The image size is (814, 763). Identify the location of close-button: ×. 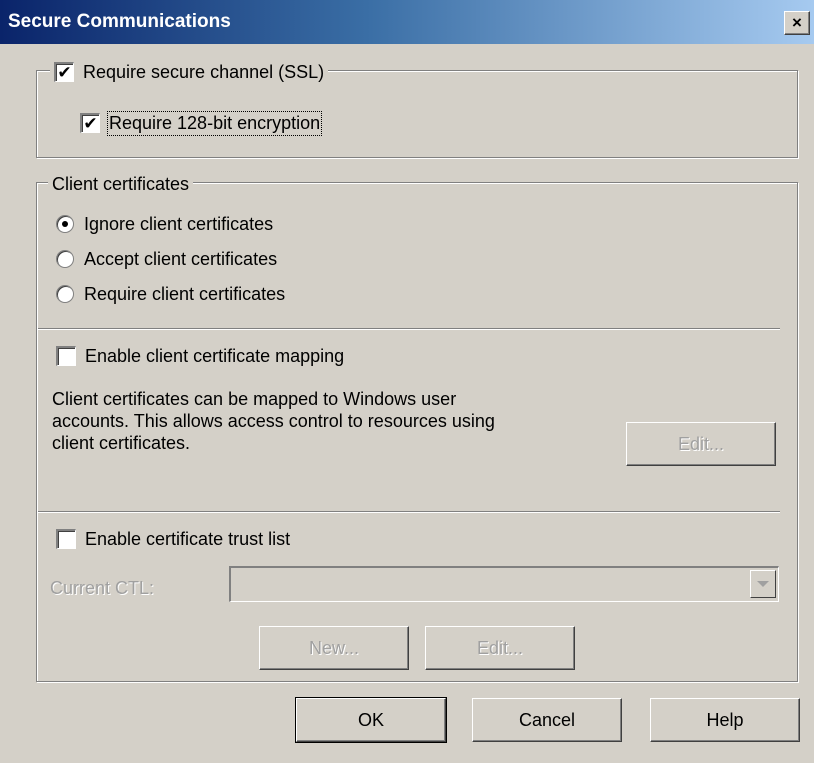
(797, 23).